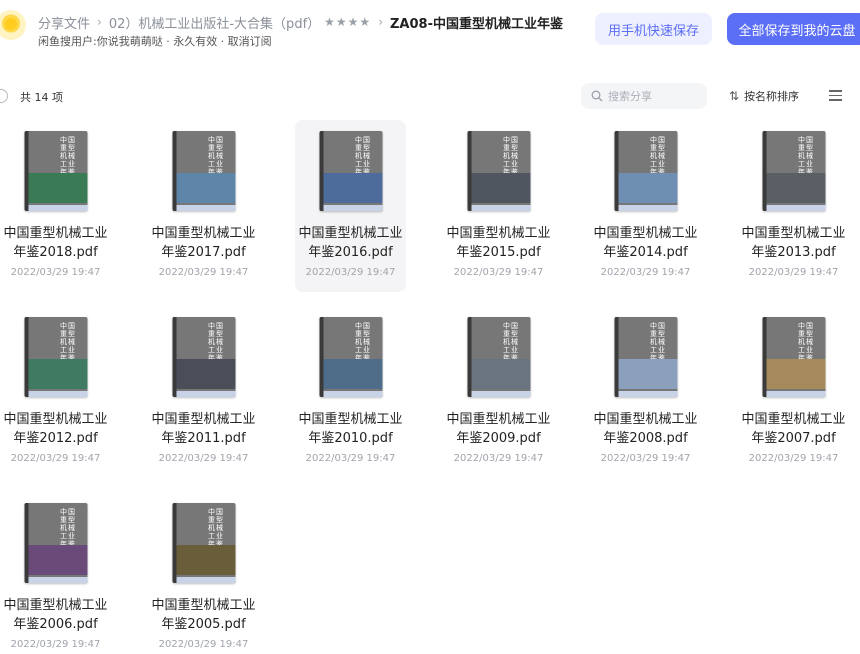  What do you see at coordinates (214, 22) in the screenshot?
I see `breadcrumb-folder: 02）机械工业出版社-大合集（pdf）` at bounding box center [214, 22].